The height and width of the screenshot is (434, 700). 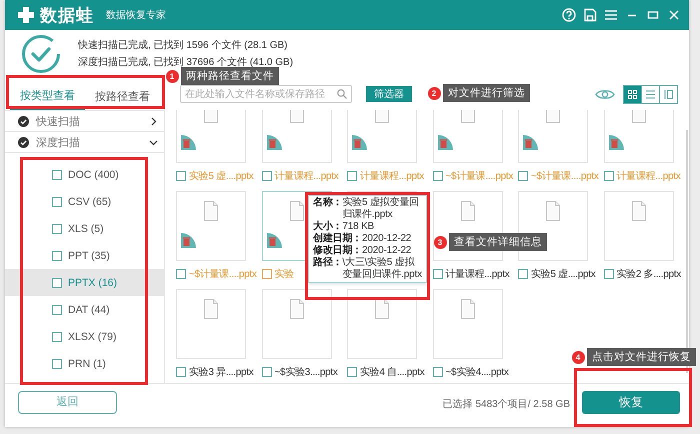 I want to click on annotation-label: 查看文件详细信息, so click(x=498, y=242).